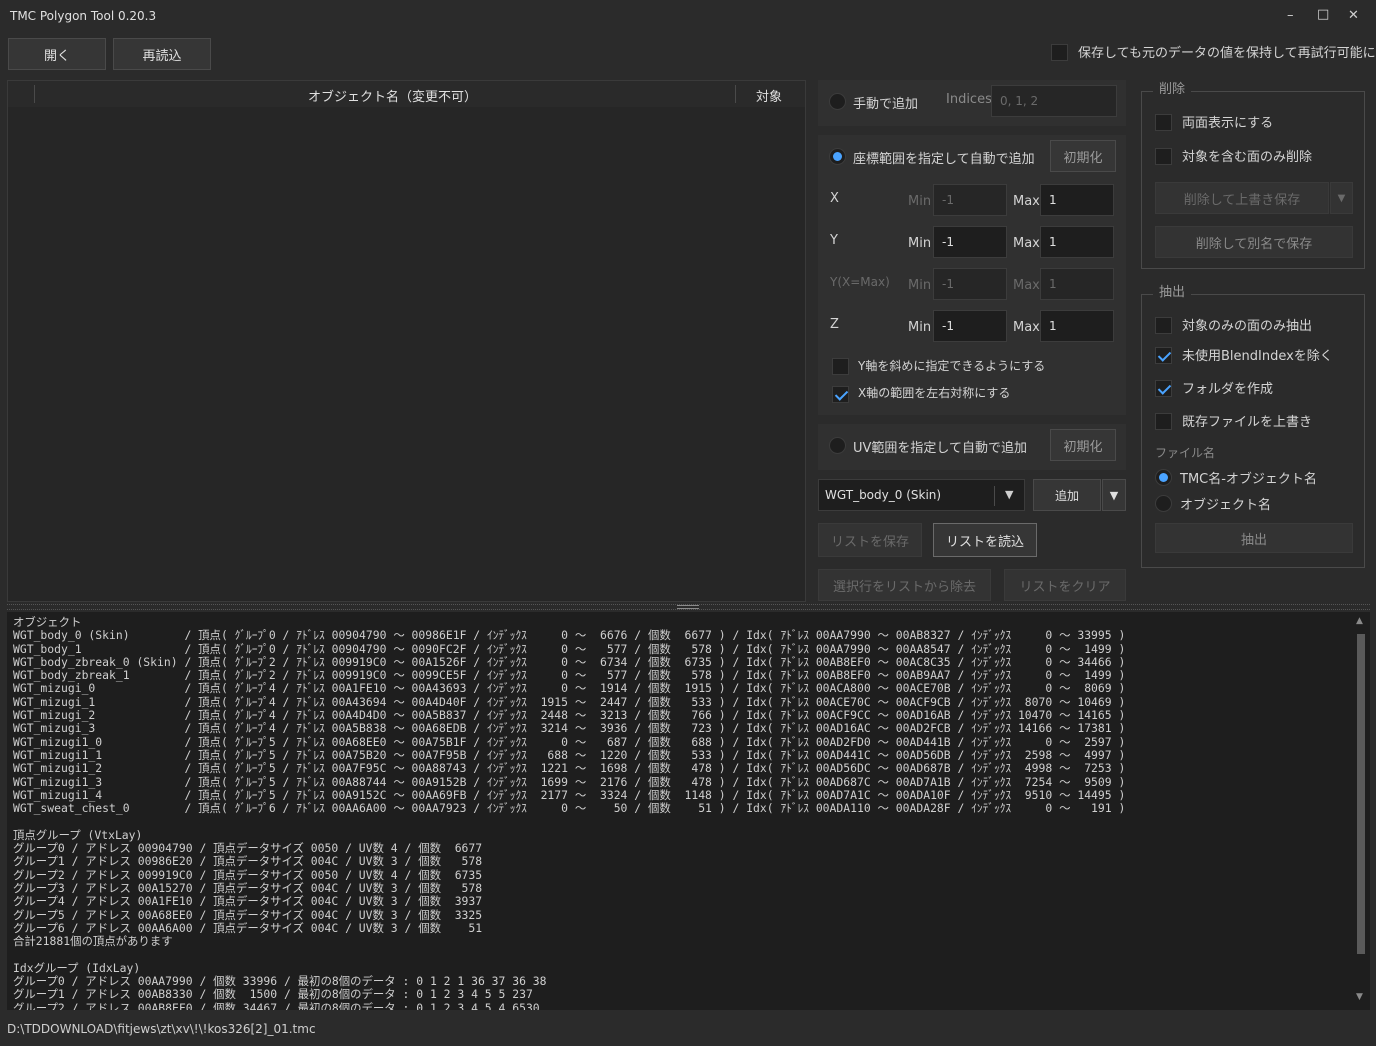 The width and height of the screenshot is (1376, 1046). Describe the element at coordinates (1242, 198) in the screenshot. I see `delete-overwrite-button: 削除して上書き保存` at that location.